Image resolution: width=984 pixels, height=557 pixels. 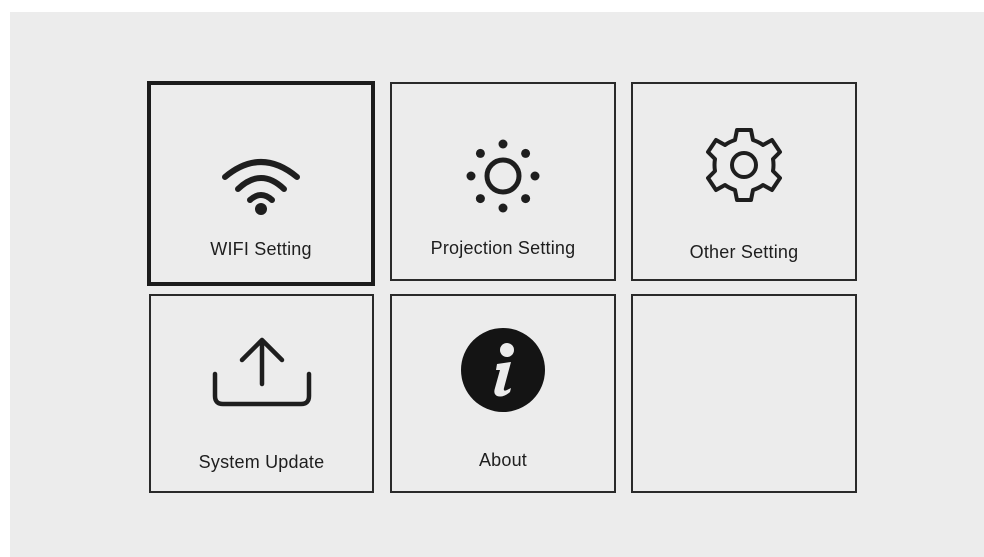 I want to click on tile-label-projection: Projection Setting, so click(x=503, y=248).